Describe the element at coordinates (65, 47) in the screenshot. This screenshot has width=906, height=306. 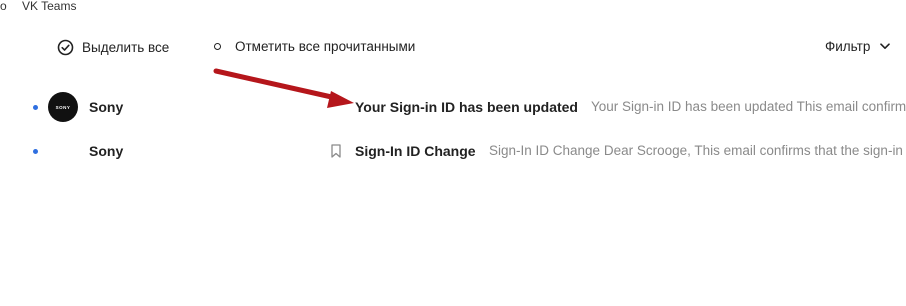
I see `check-circle-icon` at that location.